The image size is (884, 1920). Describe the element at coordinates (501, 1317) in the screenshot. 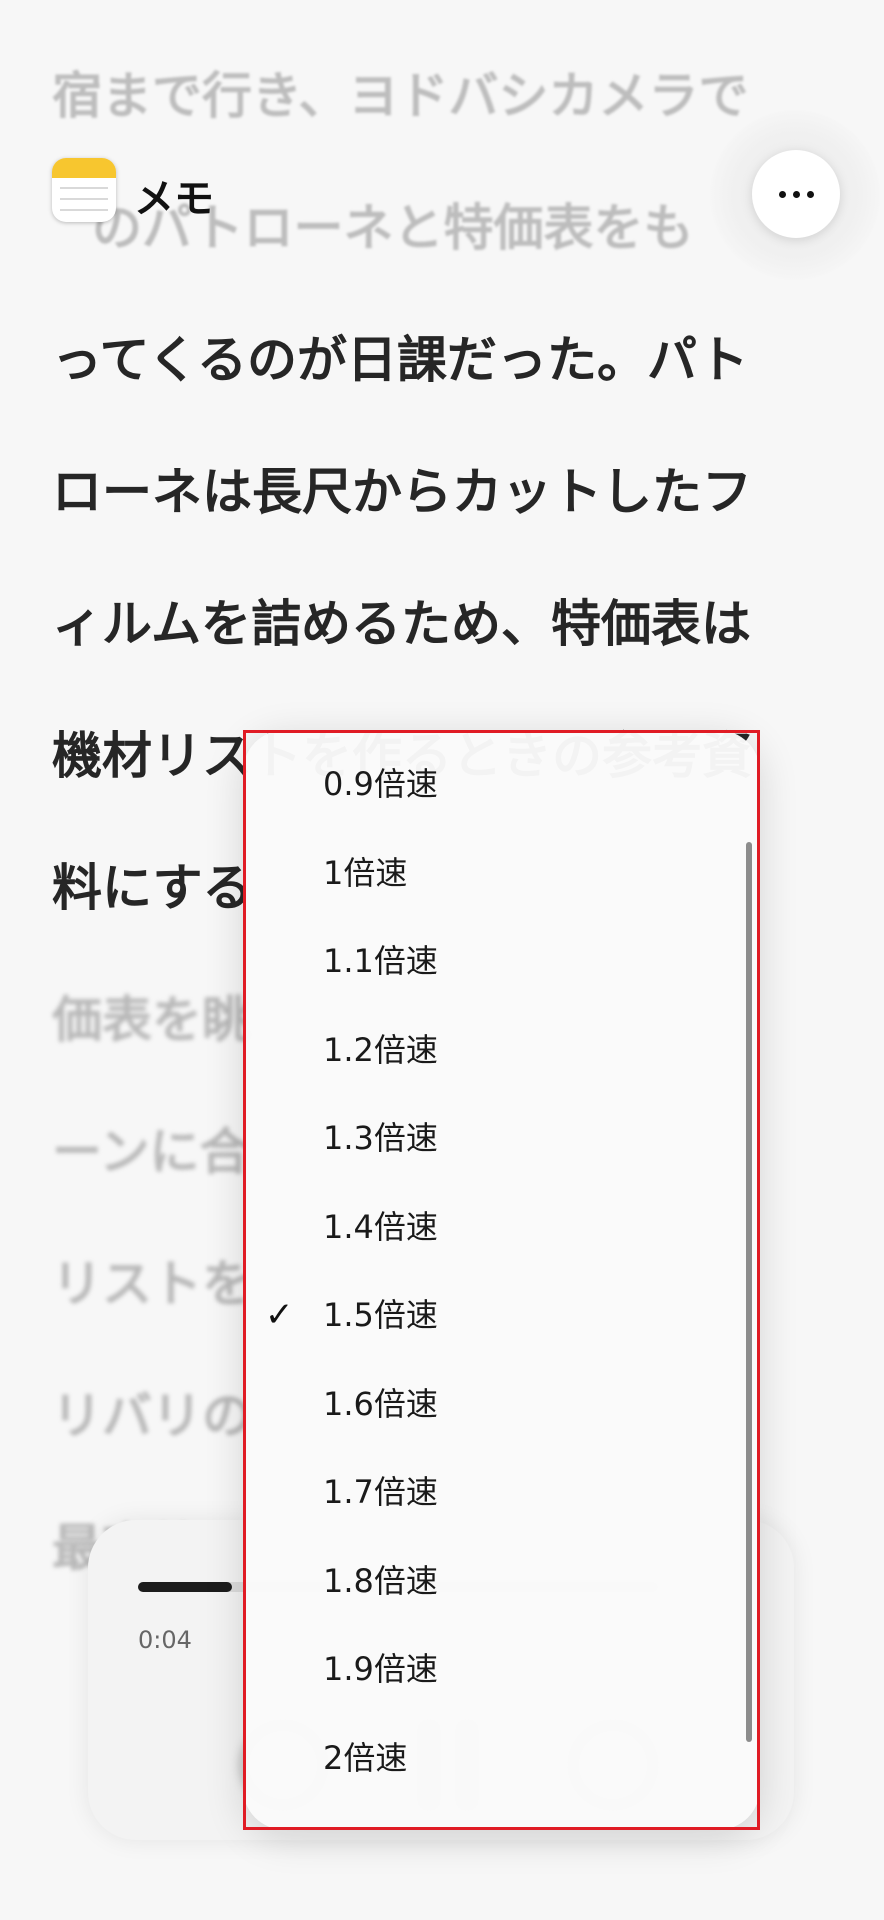

I see `speed-option: ✓ 1.5倍速` at that location.